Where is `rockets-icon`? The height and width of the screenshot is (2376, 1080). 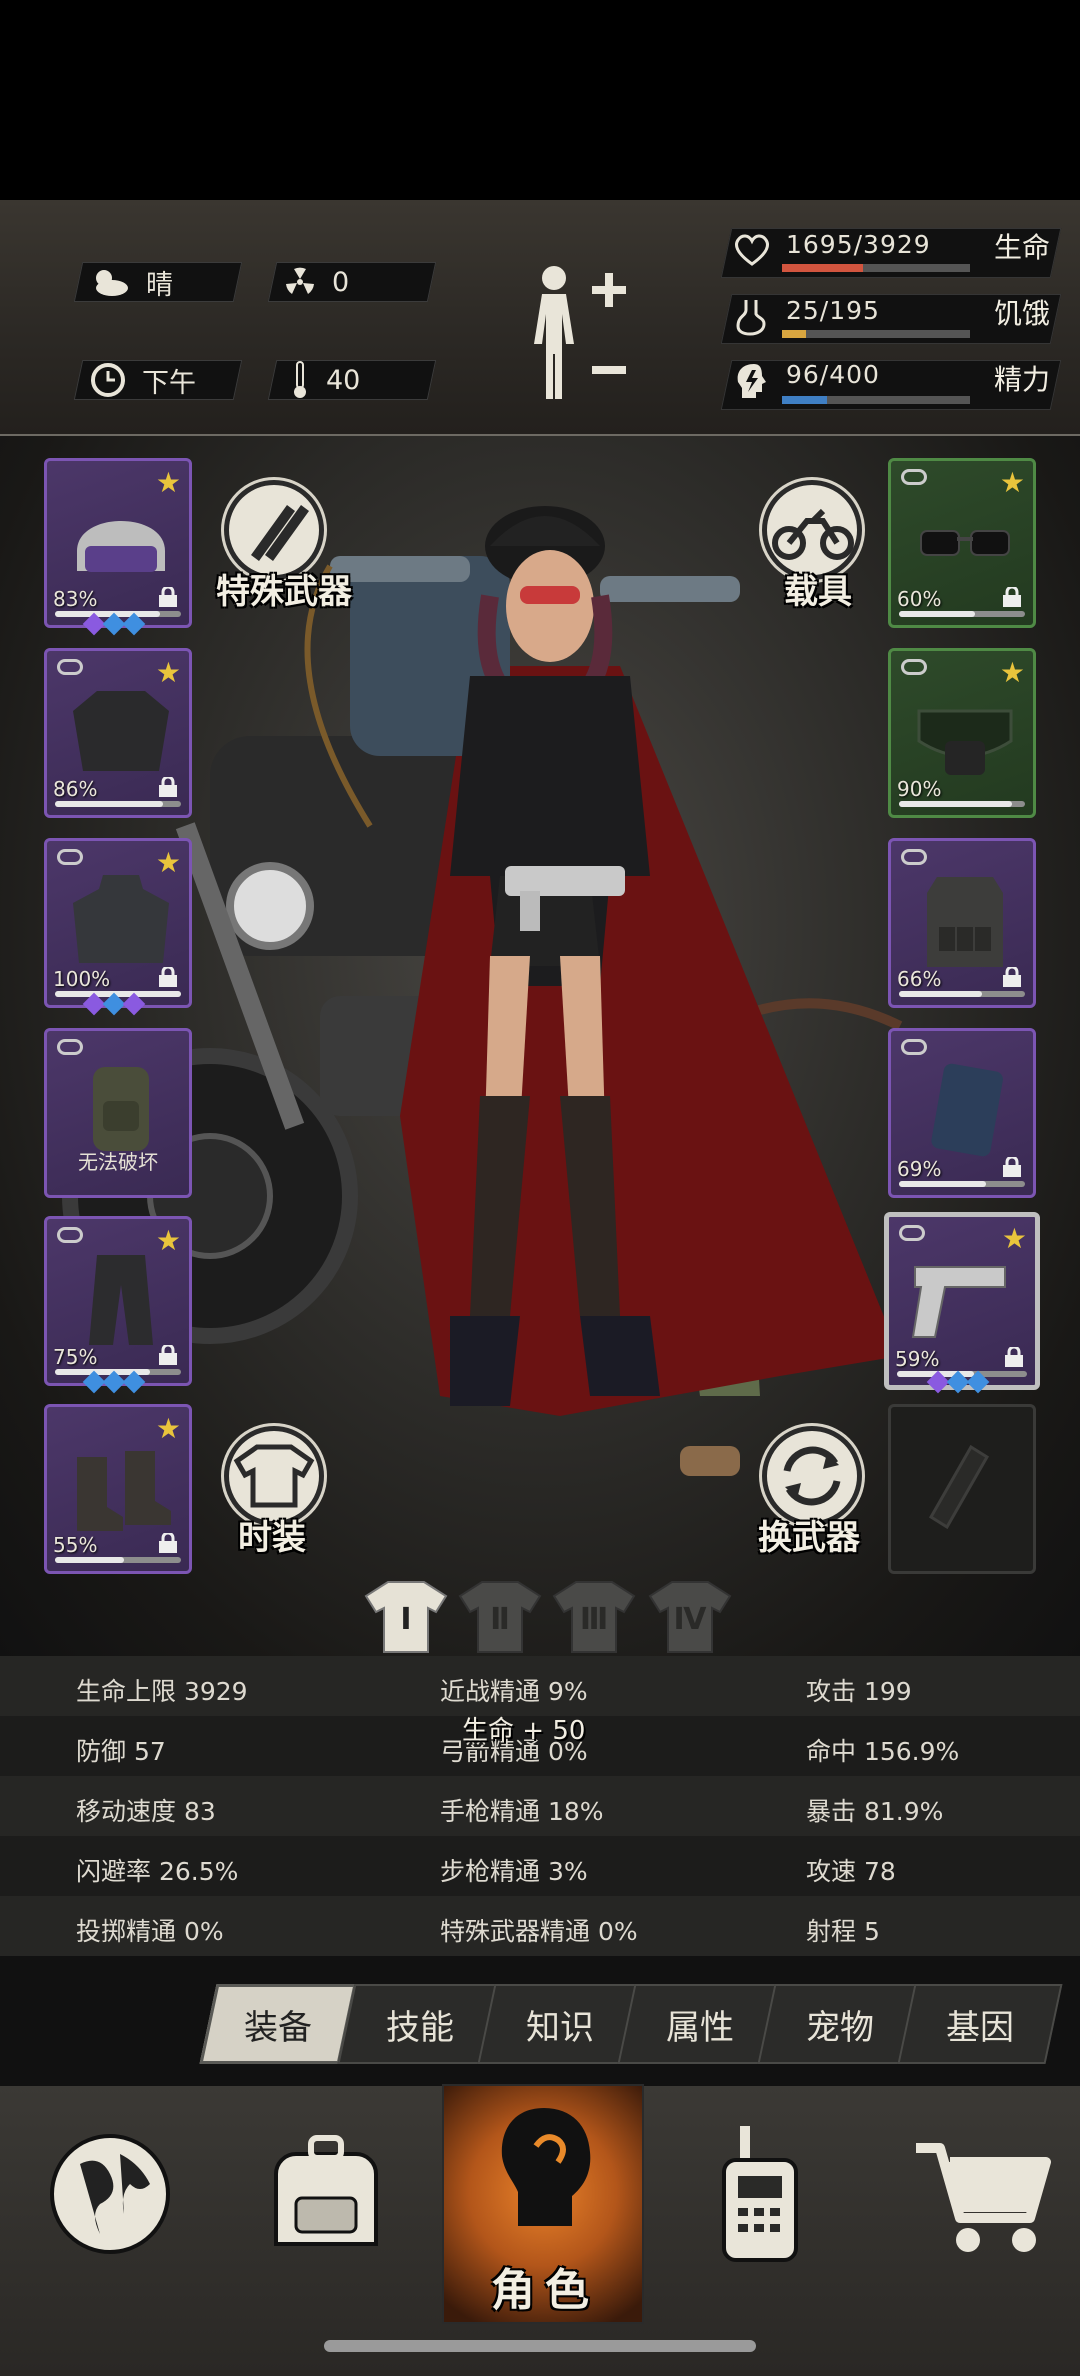
rockets-icon is located at coordinates (280, 533).